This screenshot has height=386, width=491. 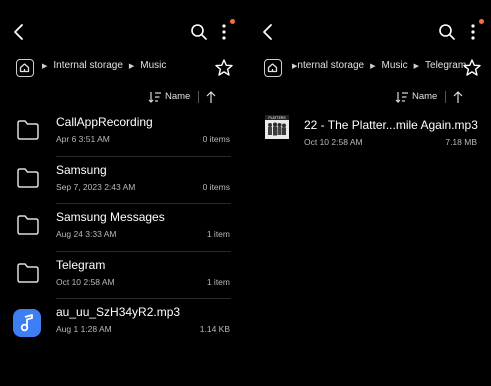 What do you see at coordinates (122, 132) in the screenshot?
I see `list-item: CallAppRecording Apr 6 3:51 AM 0 items` at bounding box center [122, 132].